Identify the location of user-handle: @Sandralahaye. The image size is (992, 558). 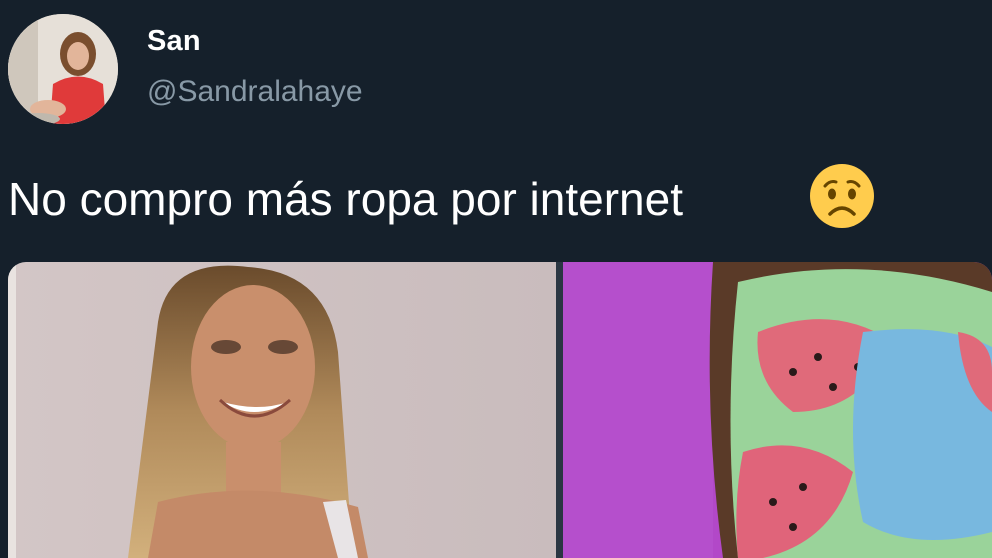
(255, 92).